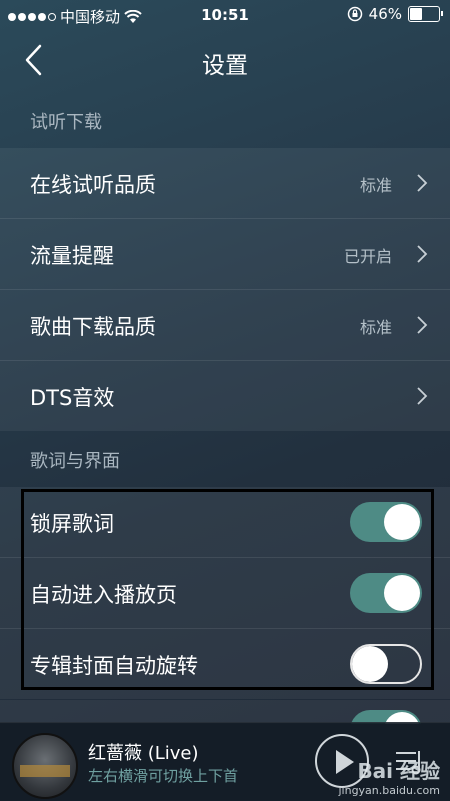 This screenshot has width=450, height=801. I want to click on section-header-listen-download: 试听下载, so click(66, 122).